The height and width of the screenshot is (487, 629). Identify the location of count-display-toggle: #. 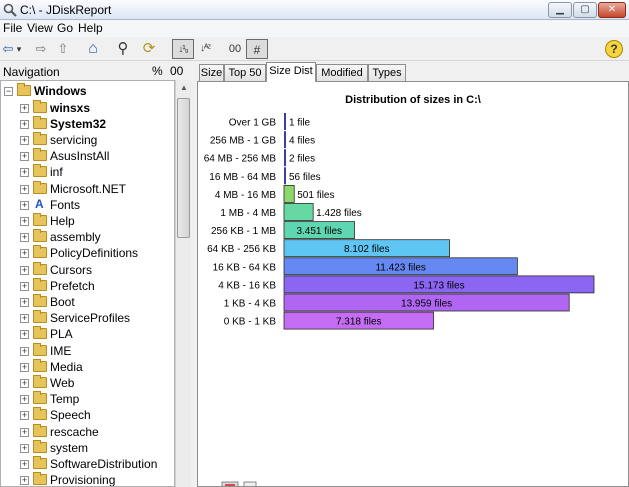
(257, 49).